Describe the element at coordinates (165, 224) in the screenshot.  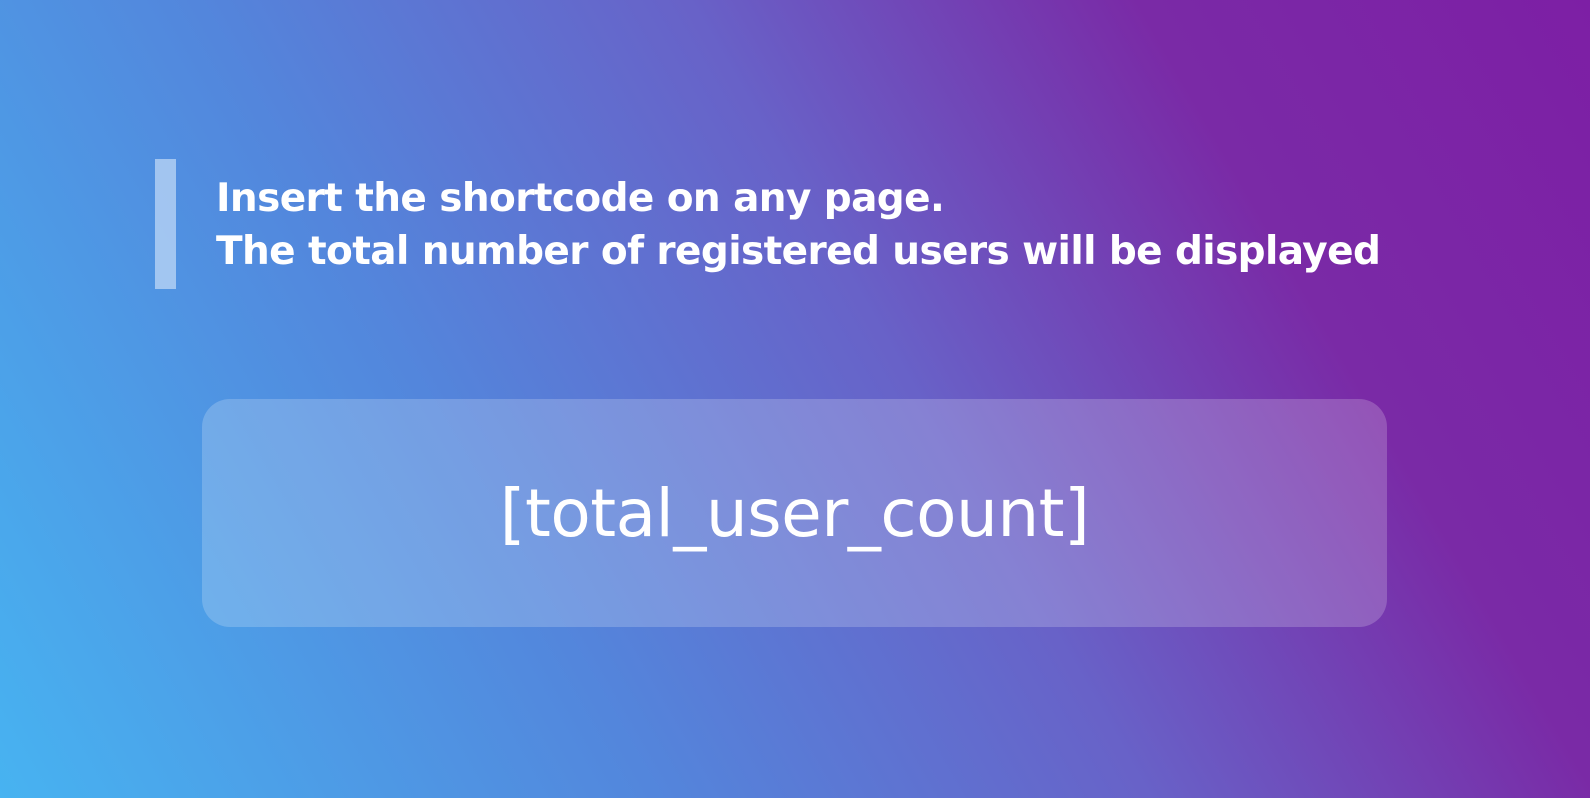
I see `accent-bar` at that location.